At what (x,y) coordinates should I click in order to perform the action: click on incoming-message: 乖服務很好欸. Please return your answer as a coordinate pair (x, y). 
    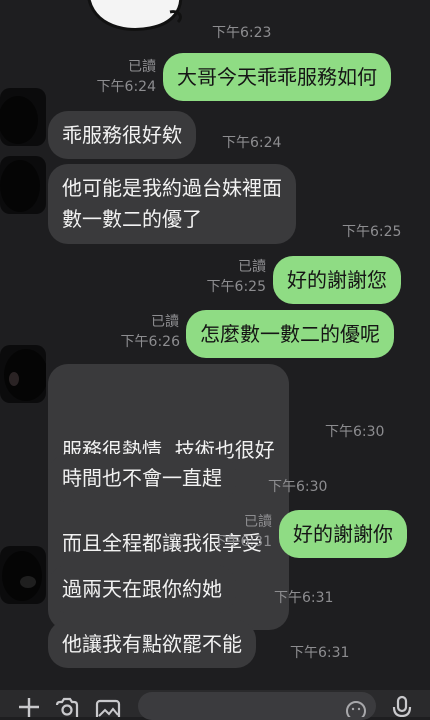
    Looking at the image, I should click on (122, 135).